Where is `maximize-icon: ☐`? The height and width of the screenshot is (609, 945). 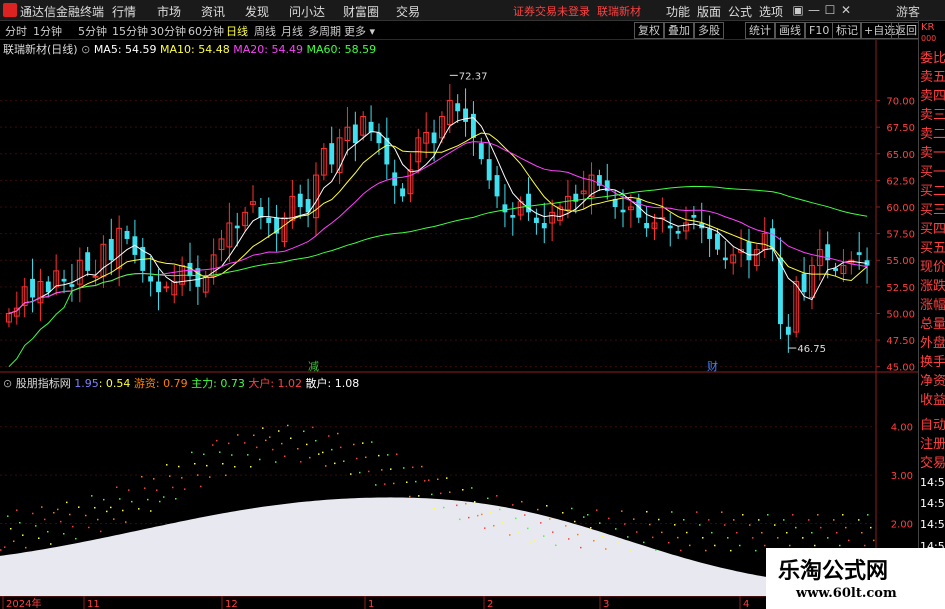
maximize-icon: ☐ is located at coordinates (830, 10).